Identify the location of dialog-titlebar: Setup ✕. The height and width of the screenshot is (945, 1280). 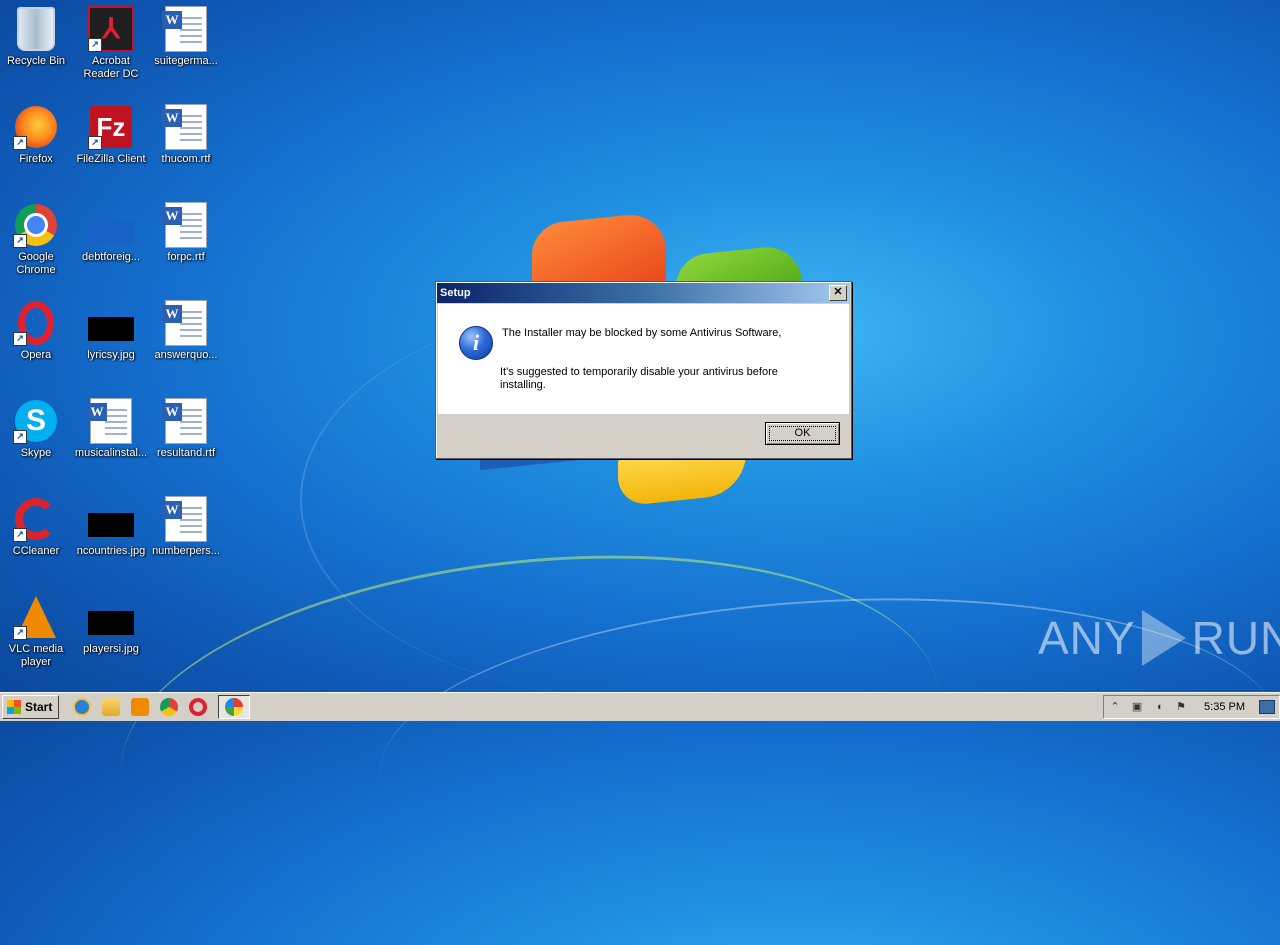
(643, 293).